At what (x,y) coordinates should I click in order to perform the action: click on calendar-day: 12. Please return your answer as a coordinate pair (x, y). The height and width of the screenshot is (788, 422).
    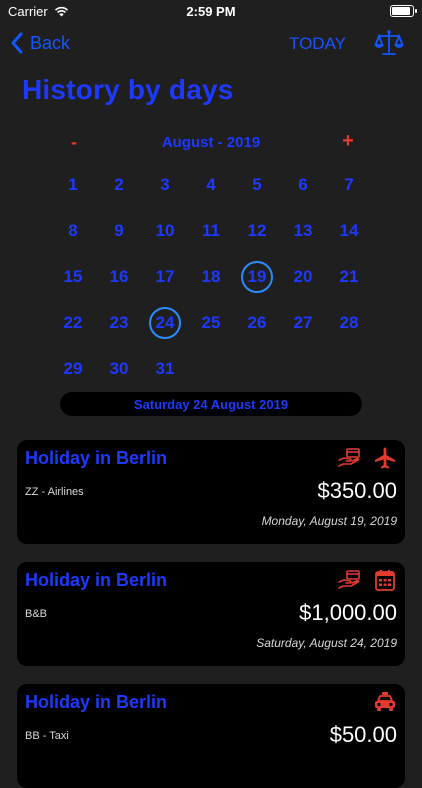
    Looking at the image, I should click on (257, 231).